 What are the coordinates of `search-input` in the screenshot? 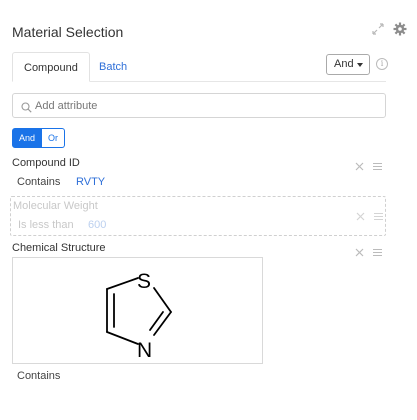 It's located at (205, 106).